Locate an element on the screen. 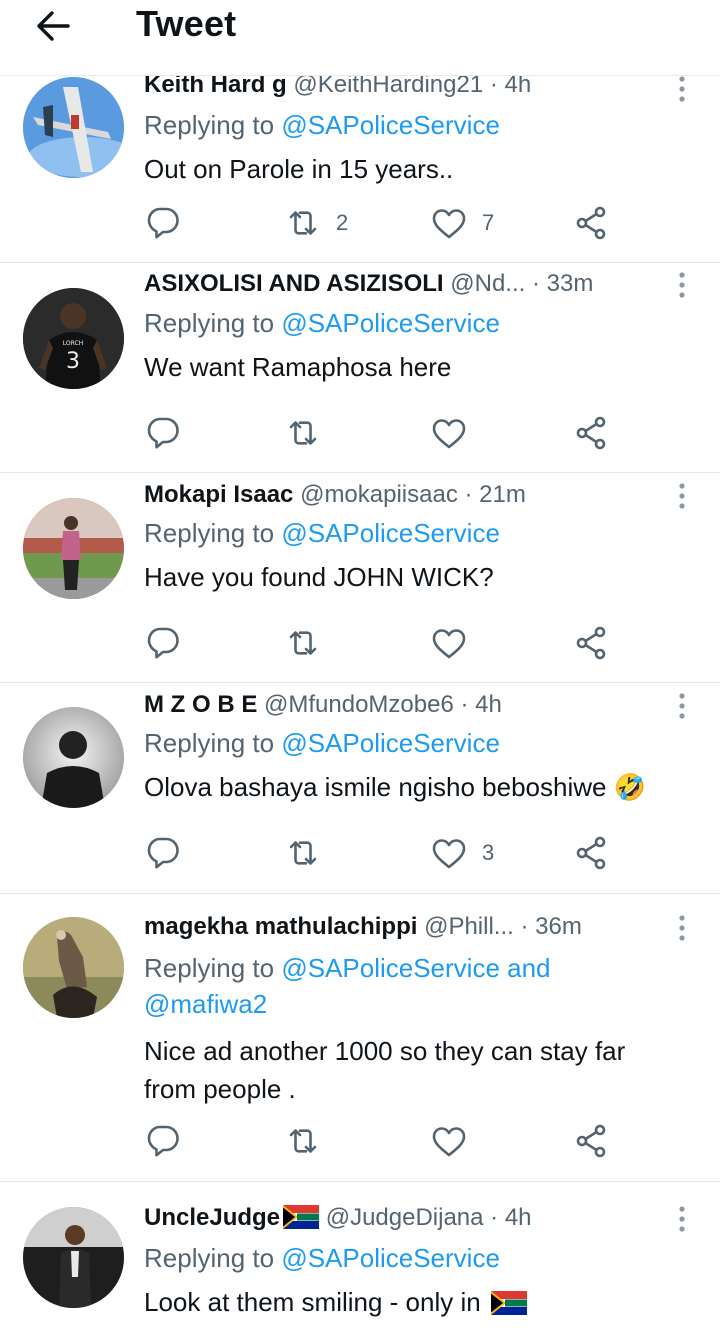  avatar: 3 LORCH is located at coordinates (73, 338).